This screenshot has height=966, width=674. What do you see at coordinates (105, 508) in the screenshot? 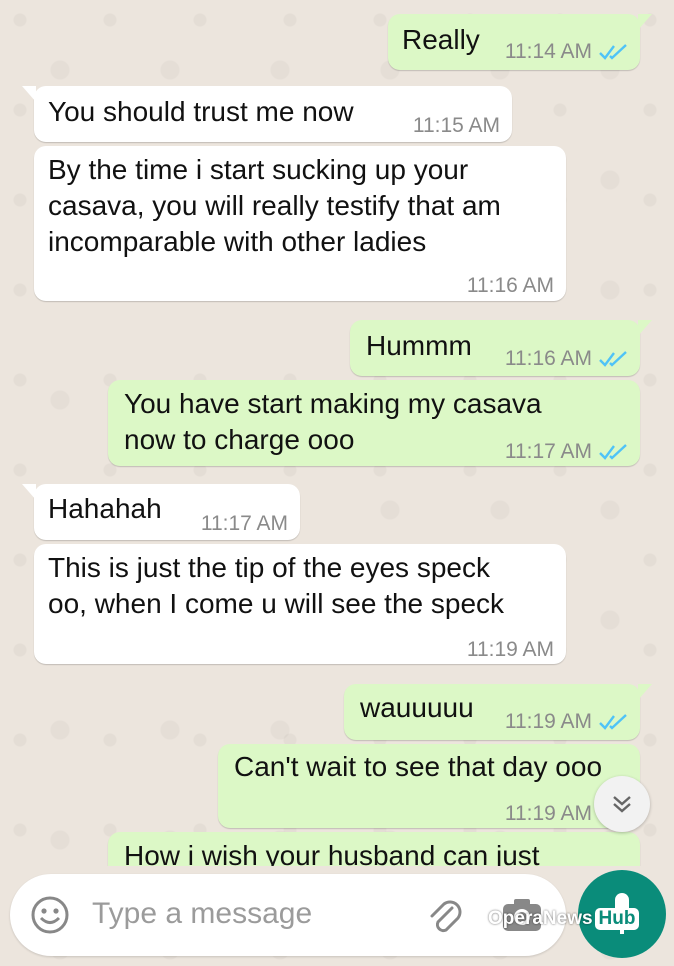
I see `message-text: Hahahah` at bounding box center [105, 508].